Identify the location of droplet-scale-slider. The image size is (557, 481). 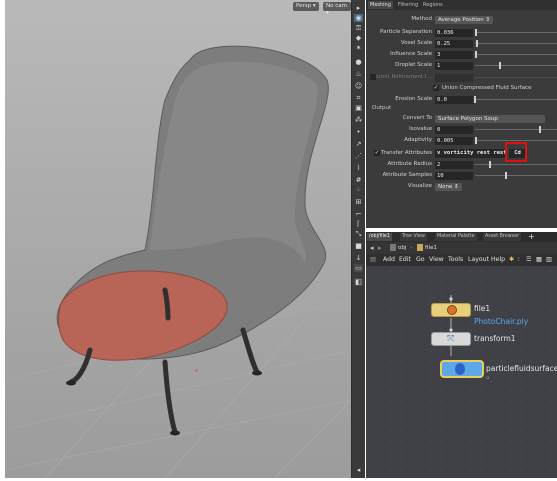
(516, 65).